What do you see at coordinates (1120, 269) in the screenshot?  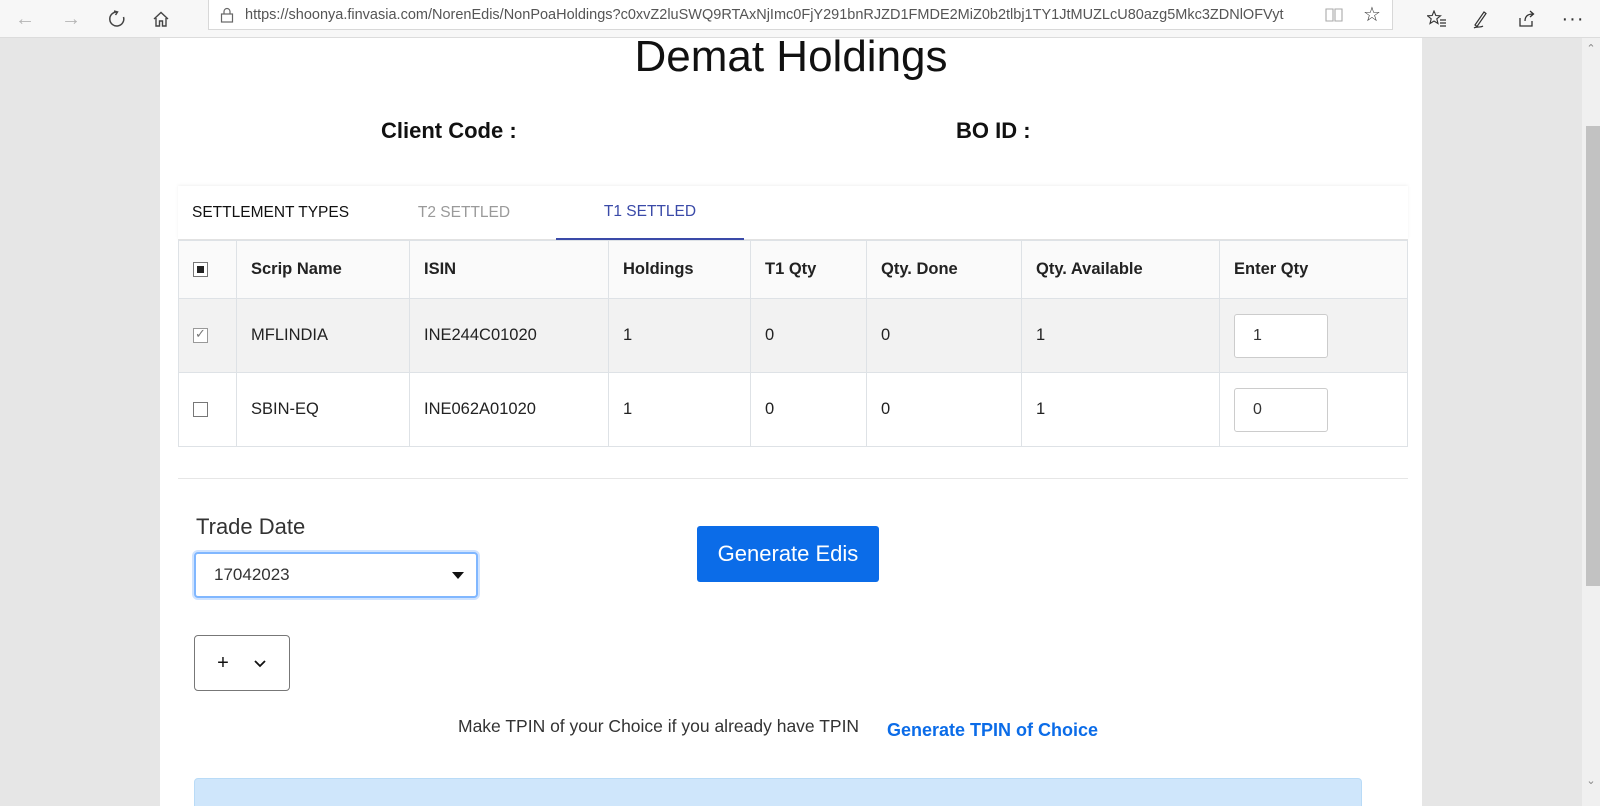 I see `header-qty-available: Qty. Available` at bounding box center [1120, 269].